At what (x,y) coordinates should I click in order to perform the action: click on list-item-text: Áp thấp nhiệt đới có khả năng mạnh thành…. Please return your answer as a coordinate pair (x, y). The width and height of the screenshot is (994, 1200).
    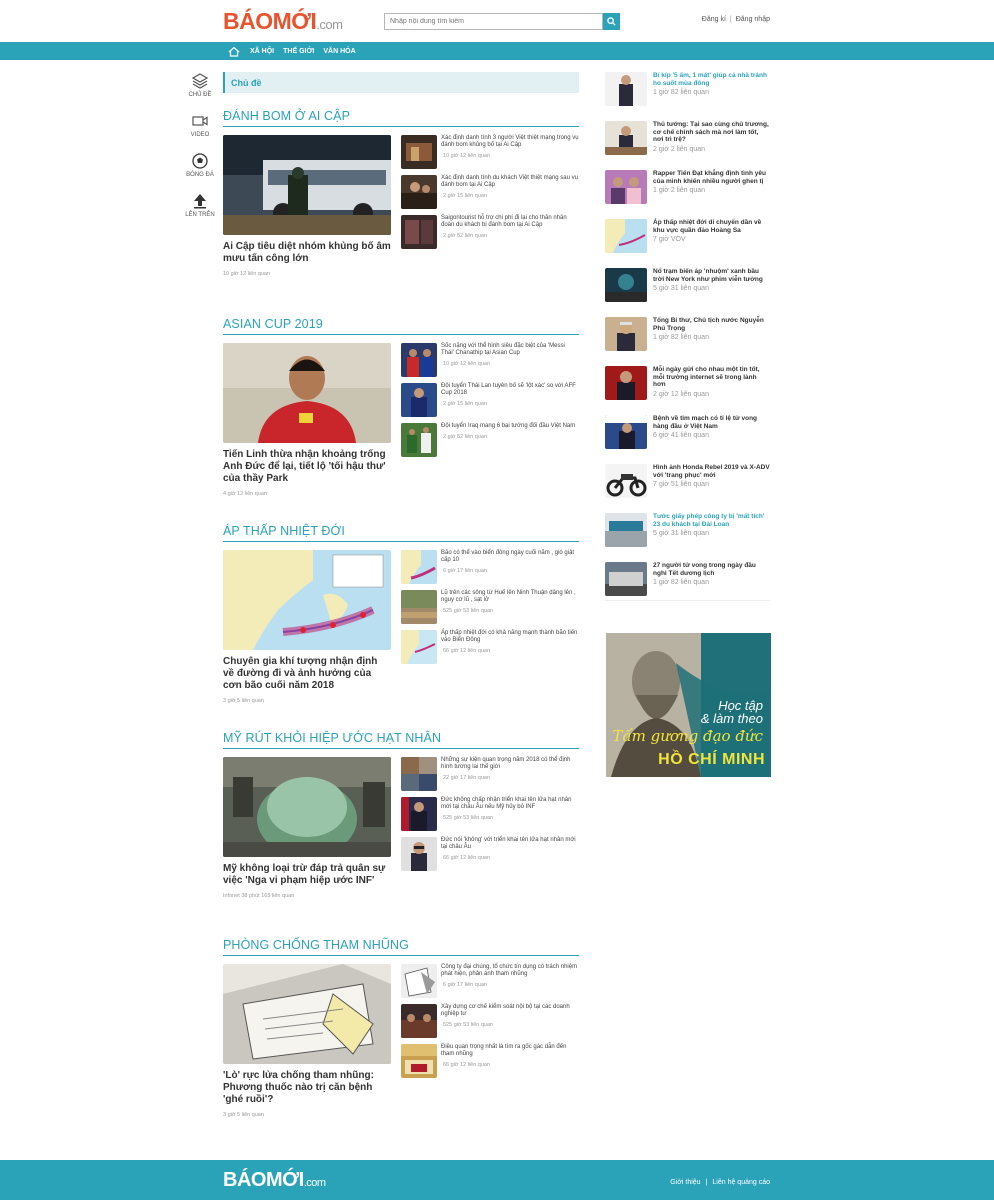
    Looking at the image, I should click on (510, 637).